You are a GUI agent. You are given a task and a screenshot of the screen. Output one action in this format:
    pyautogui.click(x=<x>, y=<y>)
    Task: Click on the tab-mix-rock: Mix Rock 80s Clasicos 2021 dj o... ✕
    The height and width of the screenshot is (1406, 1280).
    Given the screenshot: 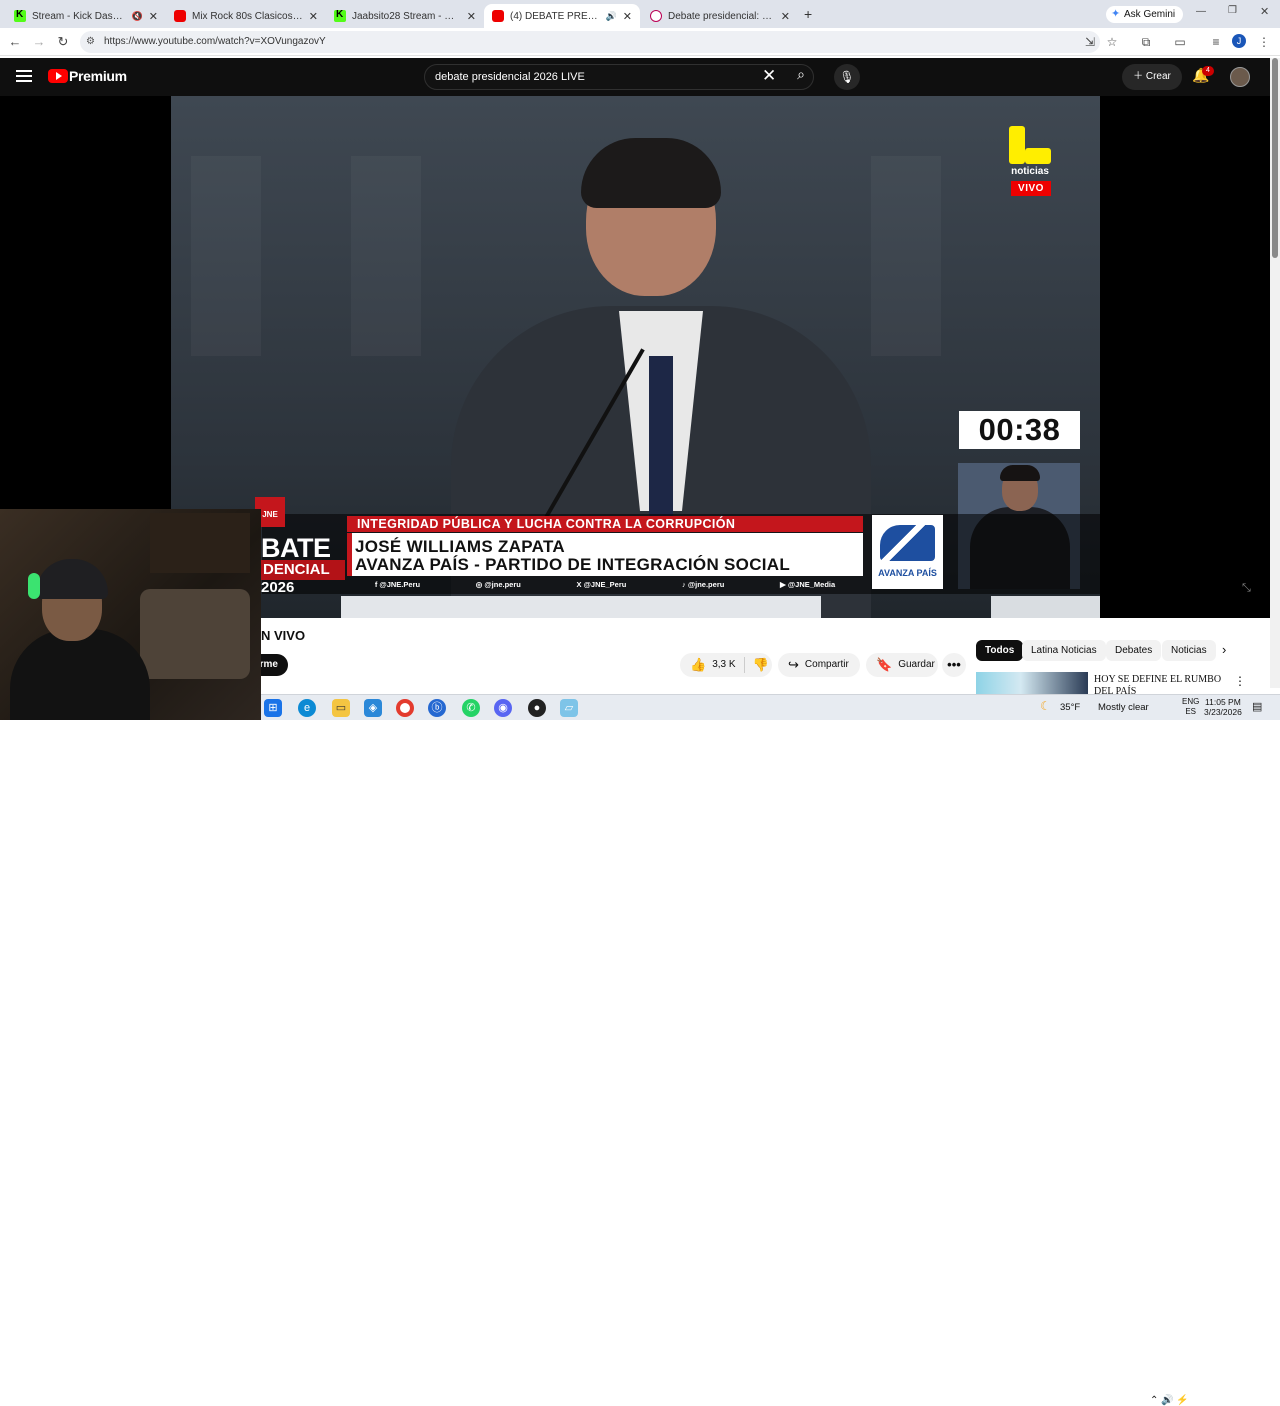 What is the action you would take?
    pyautogui.click(x=246, y=16)
    